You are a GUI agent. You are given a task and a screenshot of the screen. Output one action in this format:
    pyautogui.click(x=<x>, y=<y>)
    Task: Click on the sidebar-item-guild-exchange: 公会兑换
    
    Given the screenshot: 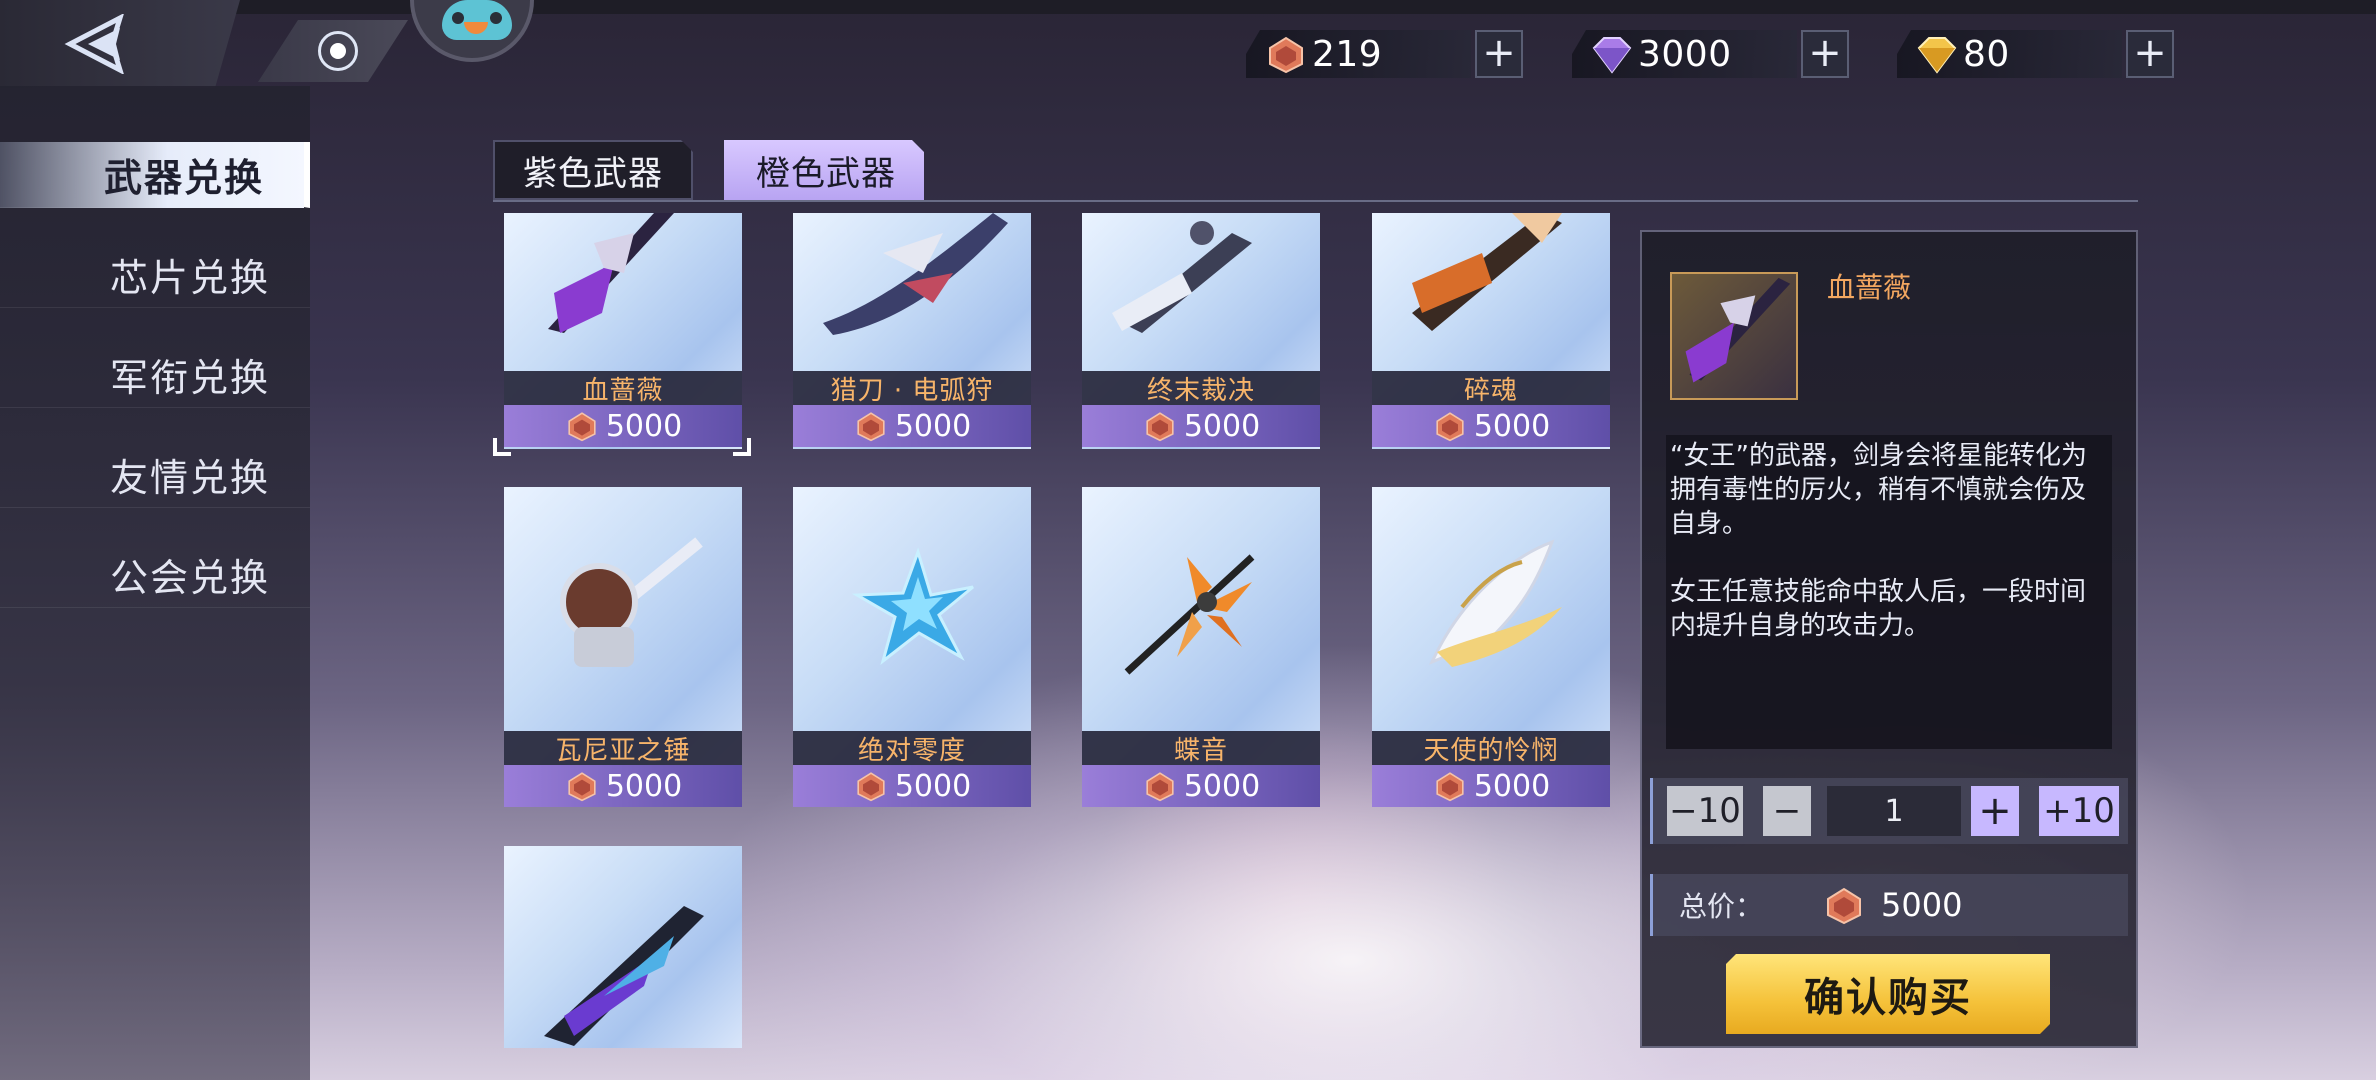 What is the action you would take?
    pyautogui.click(x=155, y=575)
    